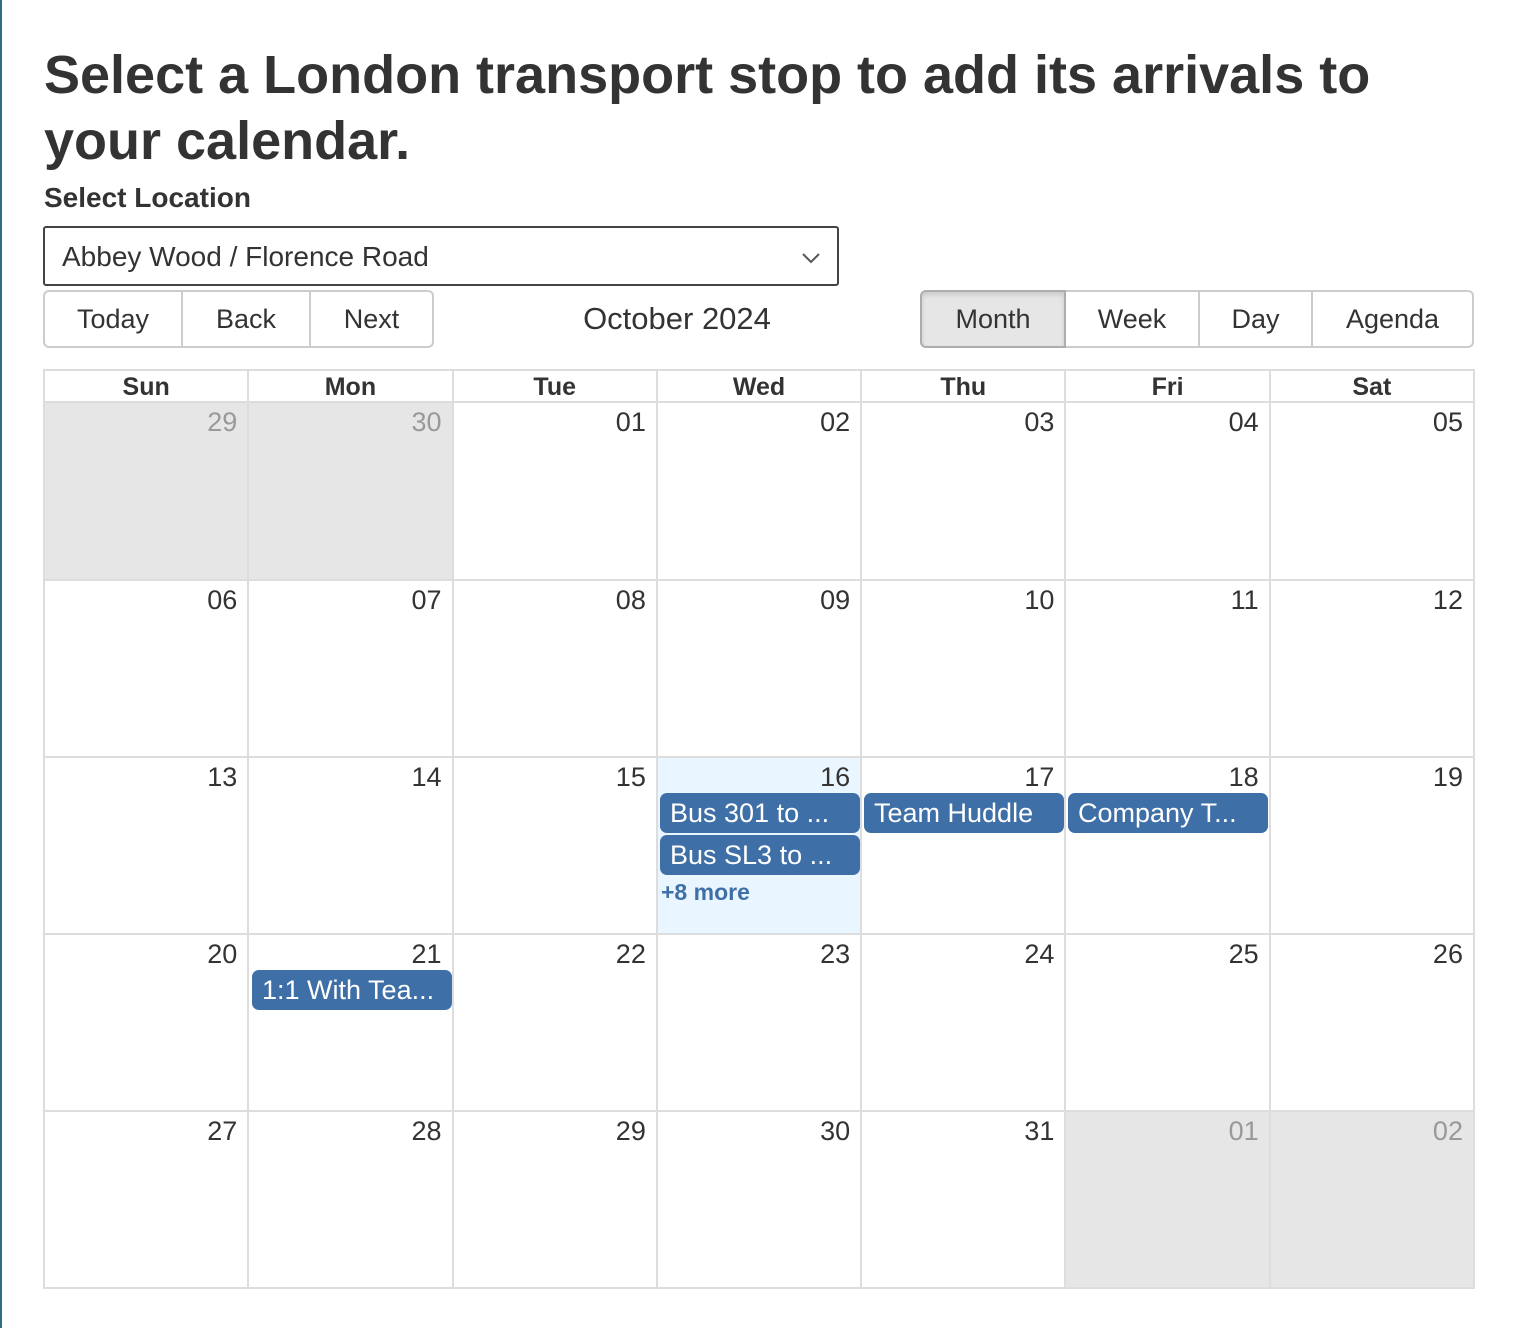 This screenshot has height=1328, width=1516. Describe the element at coordinates (1370, 1022) in the screenshot. I see `day-cell: 26` at that location.